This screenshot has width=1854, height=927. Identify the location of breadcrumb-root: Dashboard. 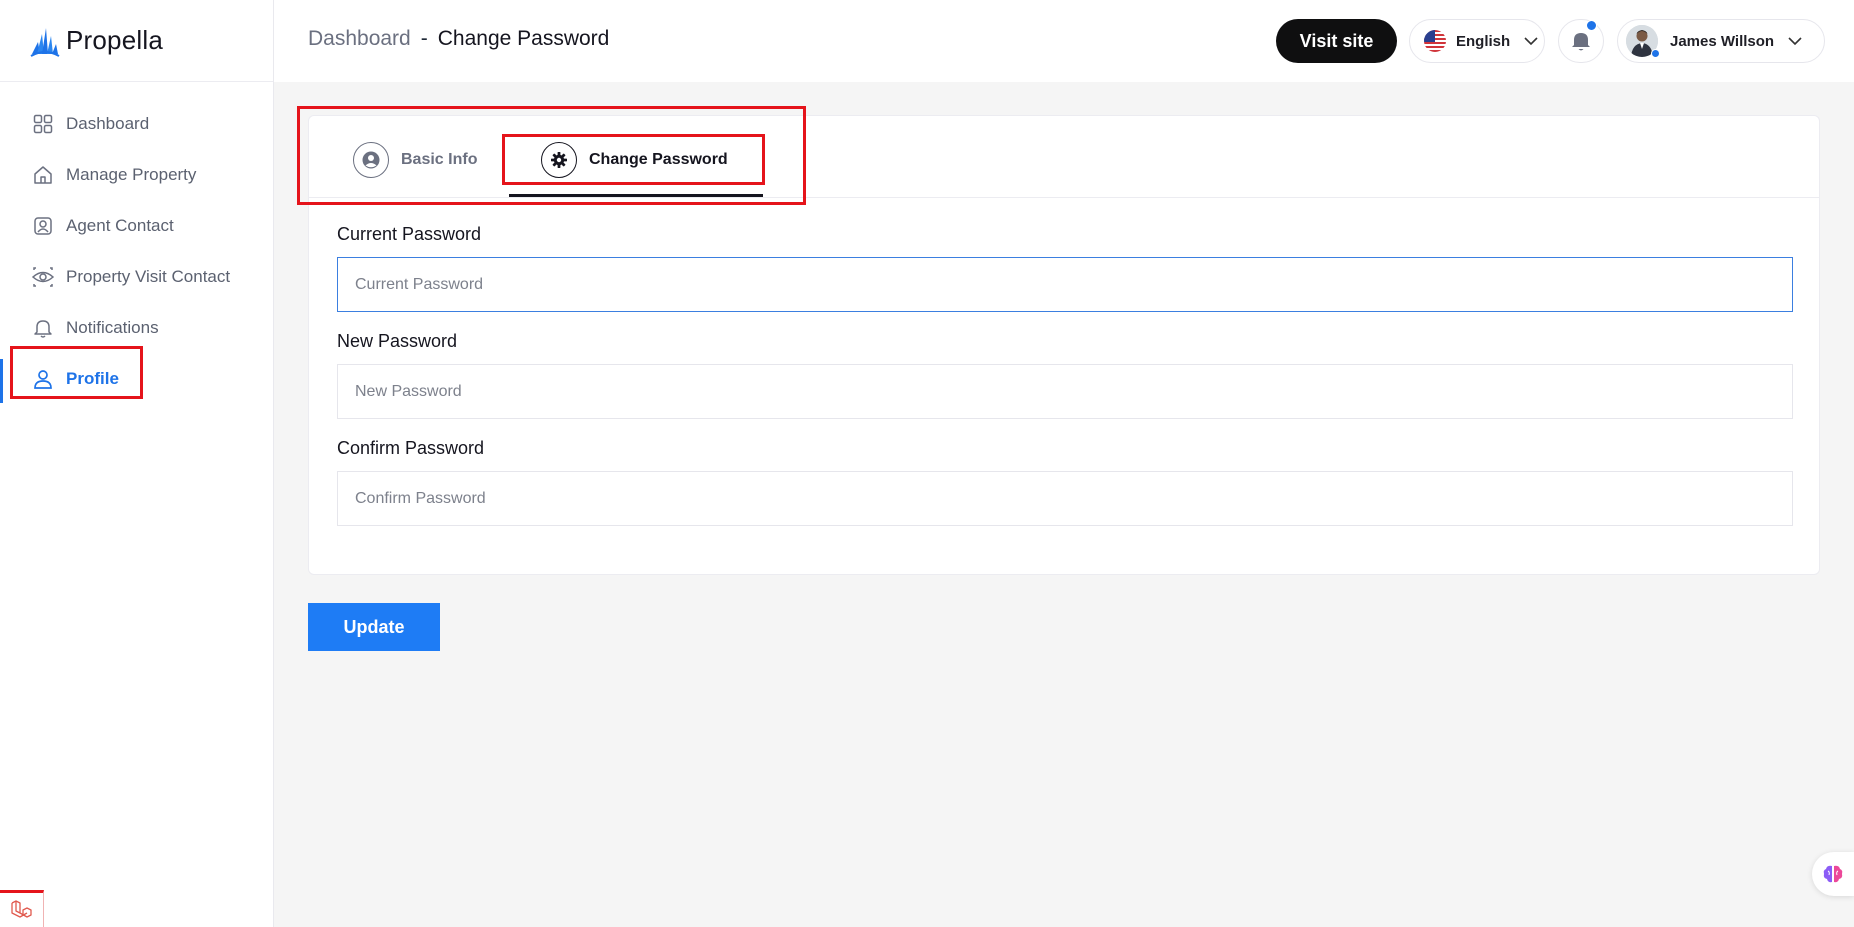
(359, 39).